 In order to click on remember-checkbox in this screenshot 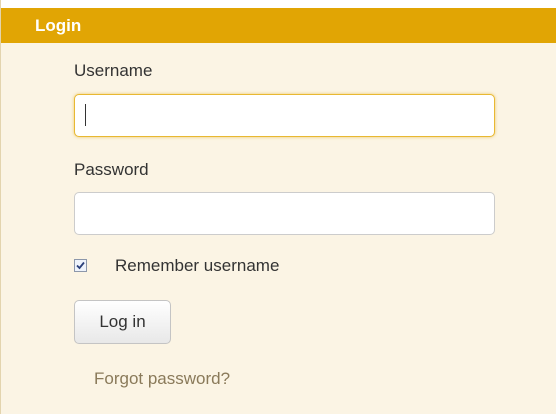, I will do `click(80, 265)`.